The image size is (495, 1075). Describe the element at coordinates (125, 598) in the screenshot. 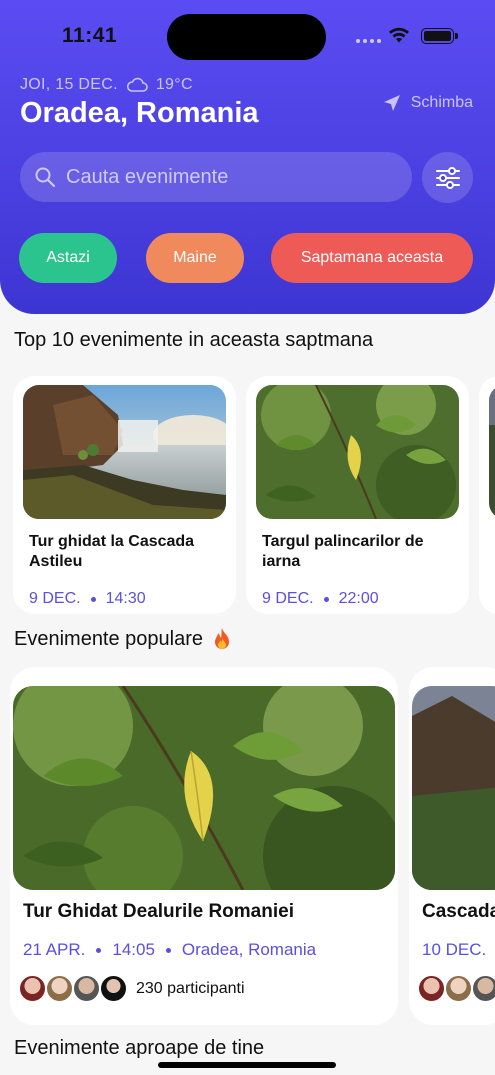

I see `event-time: 14:30` at that location.